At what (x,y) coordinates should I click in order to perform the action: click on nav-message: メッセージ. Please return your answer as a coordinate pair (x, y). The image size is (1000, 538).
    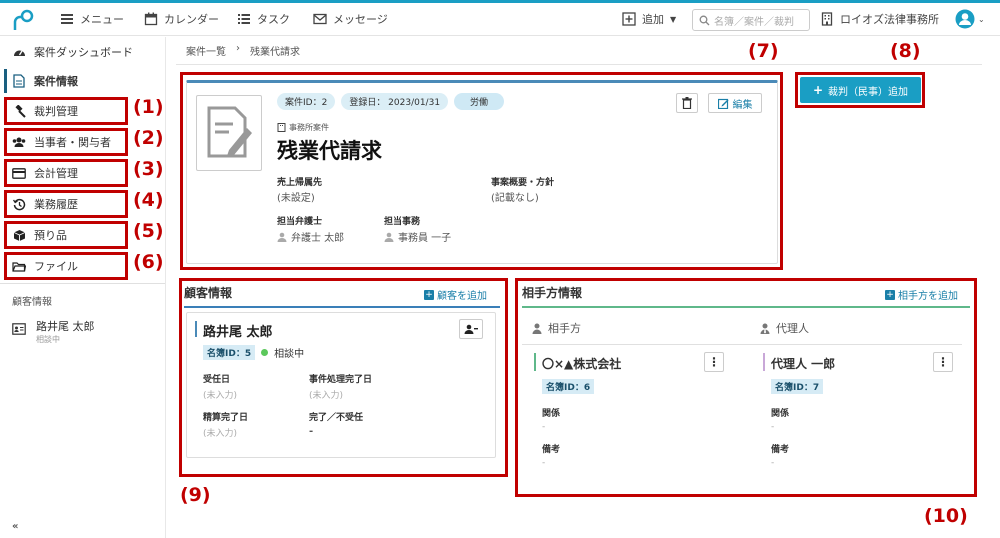
    Looking at the image, I should click on (350, 19).